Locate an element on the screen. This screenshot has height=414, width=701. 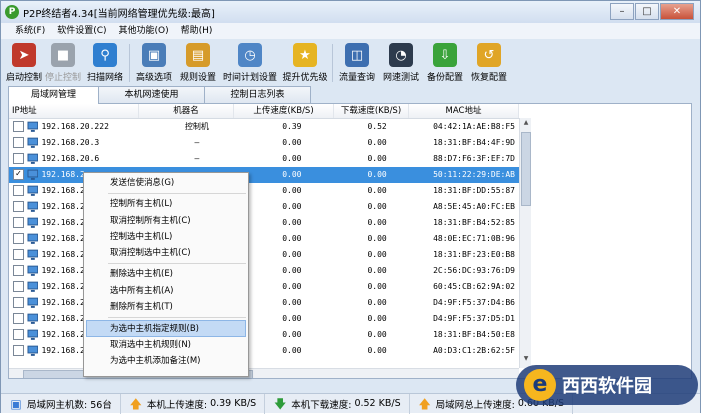
menu-other: 其他功能(O) is located at coordinates (144, 31).